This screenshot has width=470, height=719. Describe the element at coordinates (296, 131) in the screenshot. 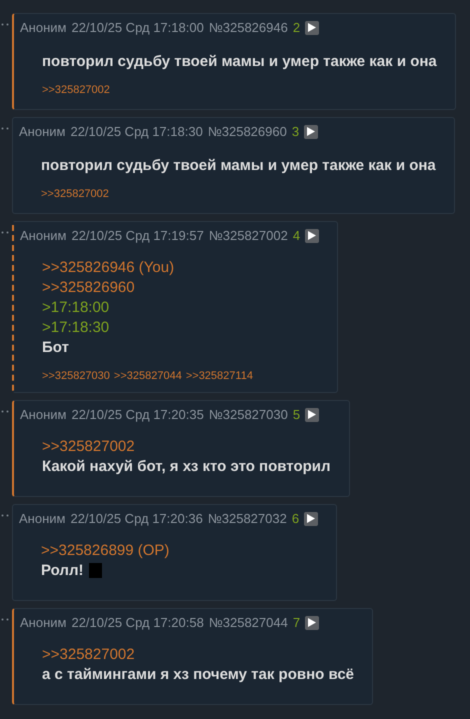

I see `post-index: 3` at that location.